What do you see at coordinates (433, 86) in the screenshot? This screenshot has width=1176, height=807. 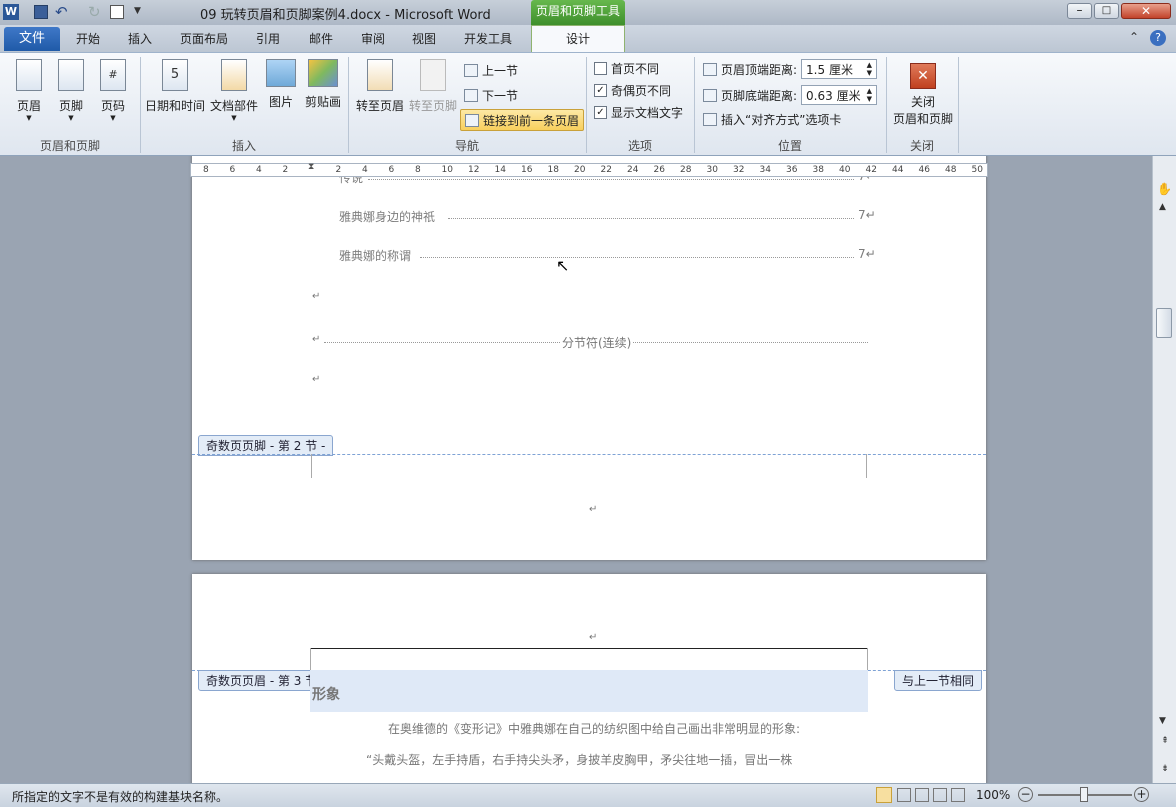 I see `goto-footer-button: 转至页脚` at bounding box center [433, 86].